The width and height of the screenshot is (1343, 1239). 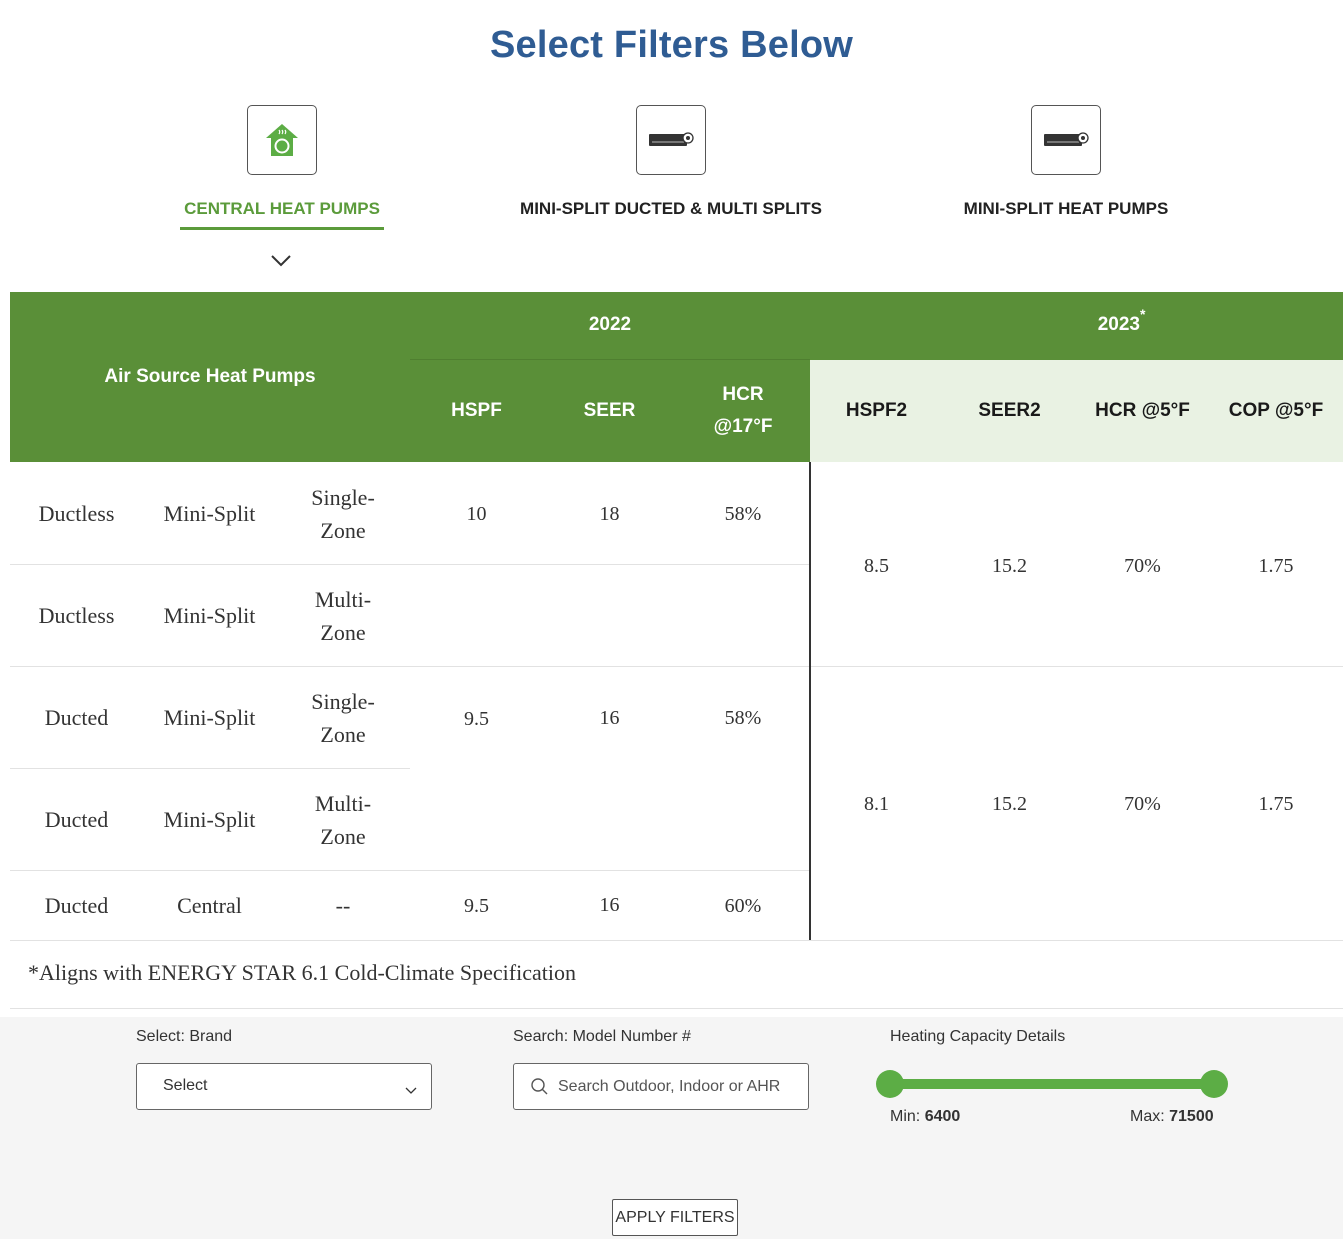 I want to click on value-seer: 18, so click(x=609, y=514).